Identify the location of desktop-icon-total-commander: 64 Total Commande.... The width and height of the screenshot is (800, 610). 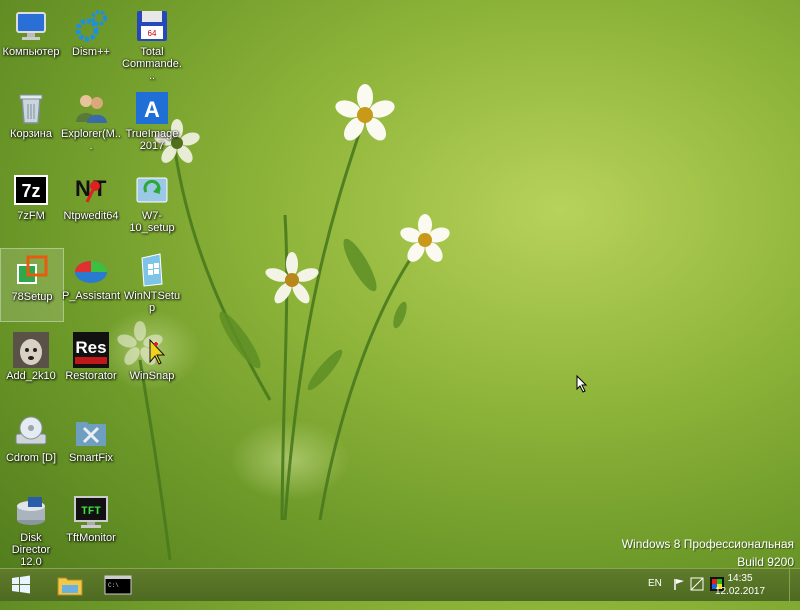
(152, 43).